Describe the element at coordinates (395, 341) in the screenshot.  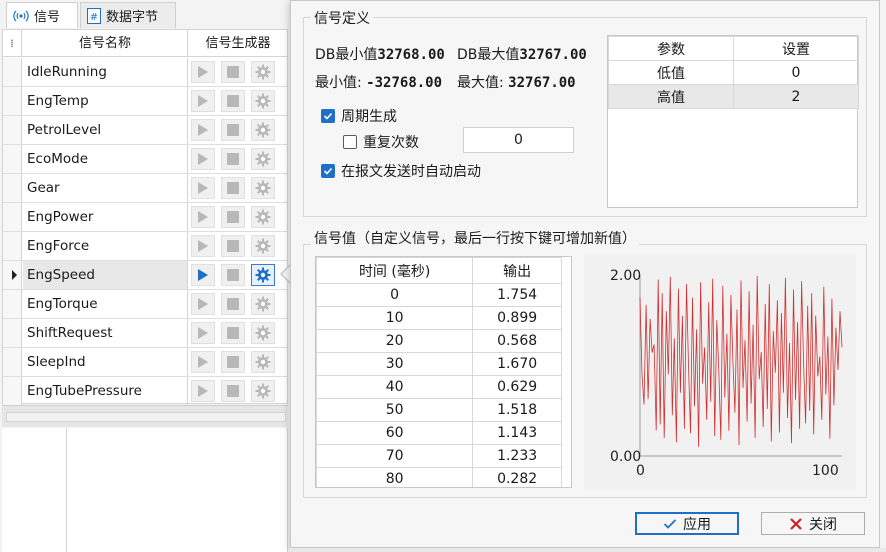
I see `time-cell: 20` at that location.